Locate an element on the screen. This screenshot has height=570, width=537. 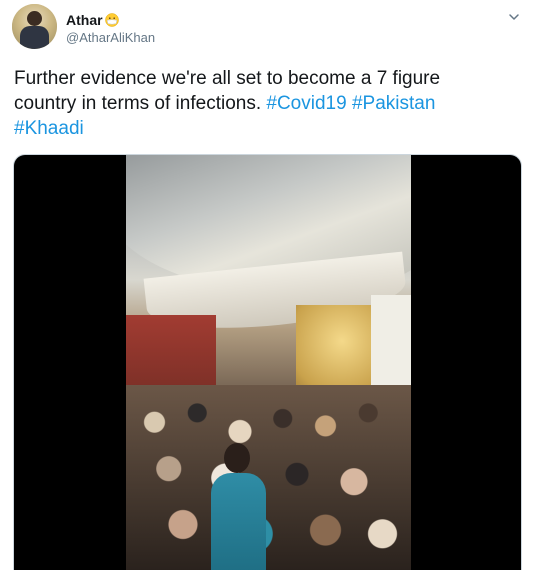
hashtag-covid19: #Covid19 is located at coordinates (306, 103).